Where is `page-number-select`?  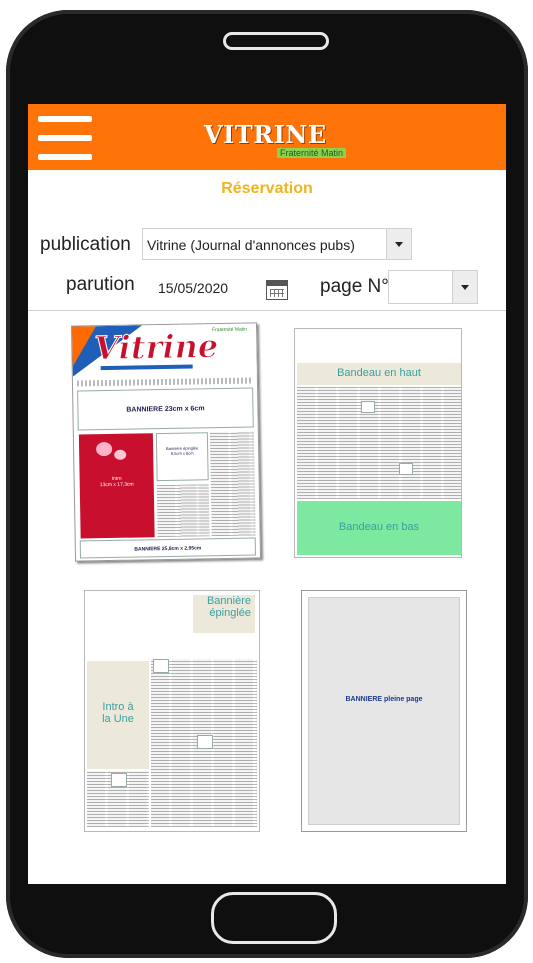 page-number-select is located at coordinates (433, 287).